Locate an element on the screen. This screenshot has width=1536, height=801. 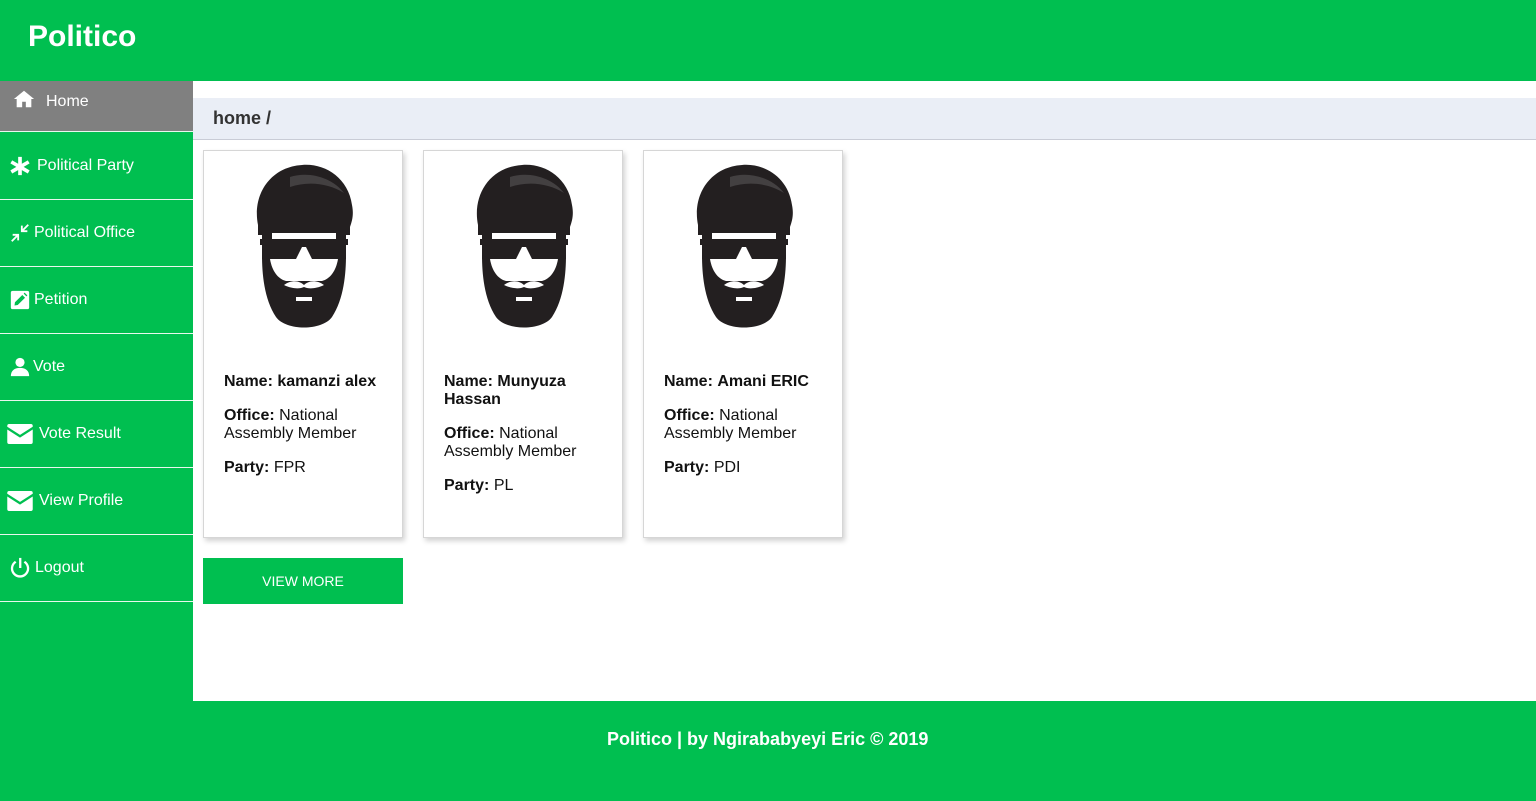
candidate-party: Party: PDI is located at coordinates (746, 468).